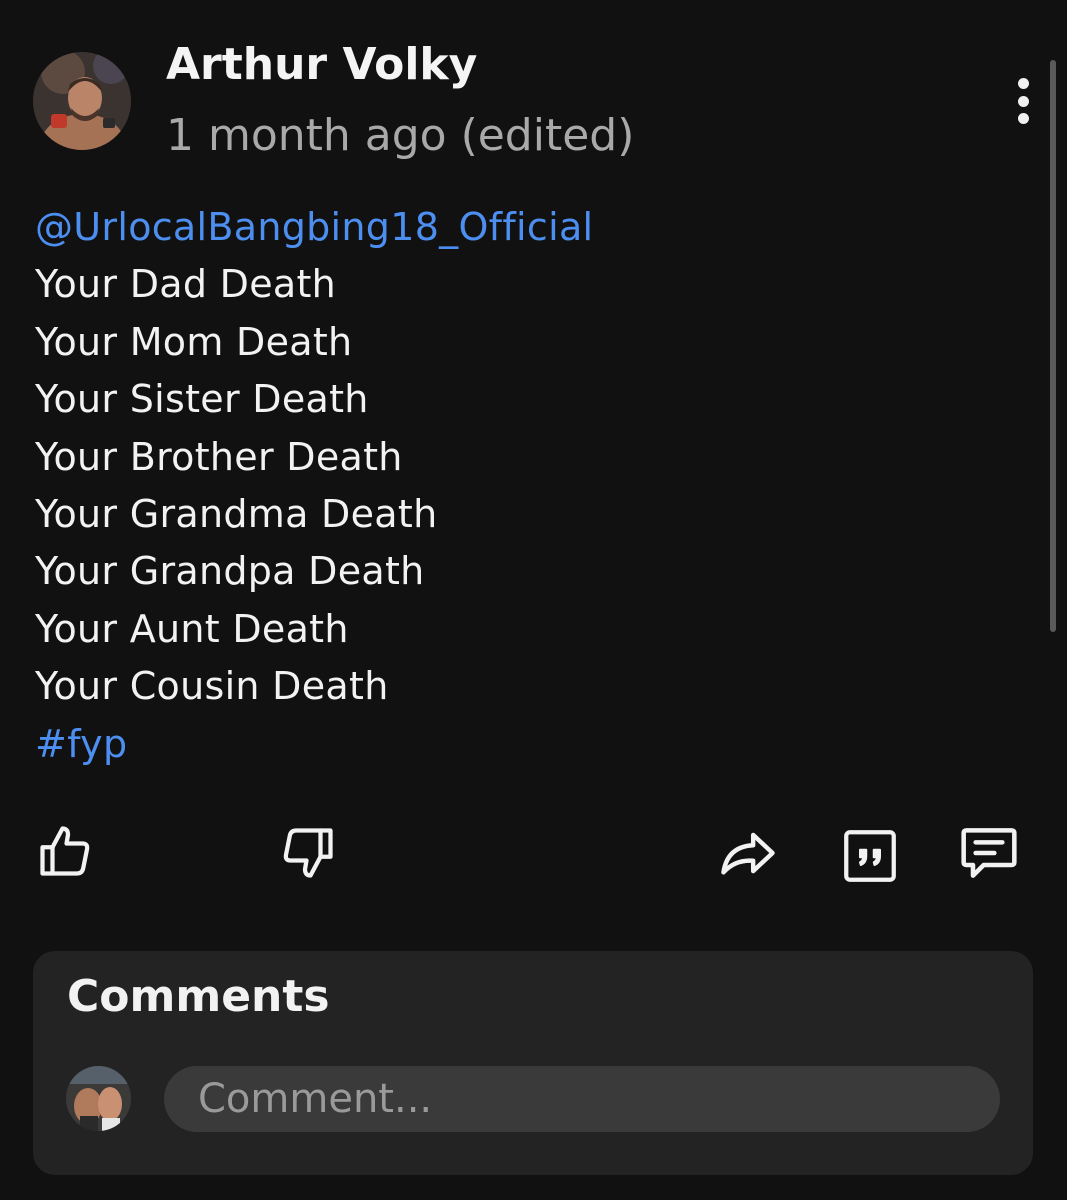 Image resolution: width=1067 pixels, height=1200 pixels. I want to click on hashtag-link: #fyp, so click(314, 744).